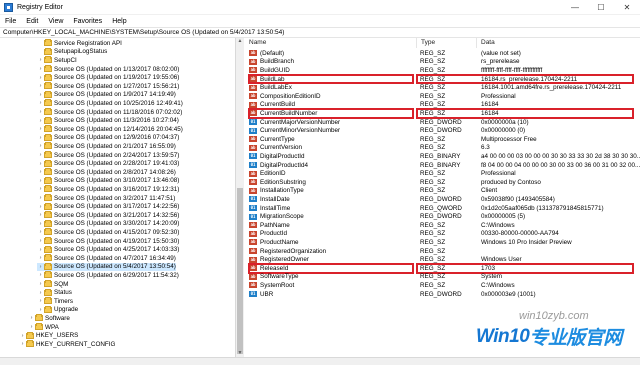 The width and height of the screenshot is (640, 365). I want to click on tree-key: › SQM, so click(52, 284).